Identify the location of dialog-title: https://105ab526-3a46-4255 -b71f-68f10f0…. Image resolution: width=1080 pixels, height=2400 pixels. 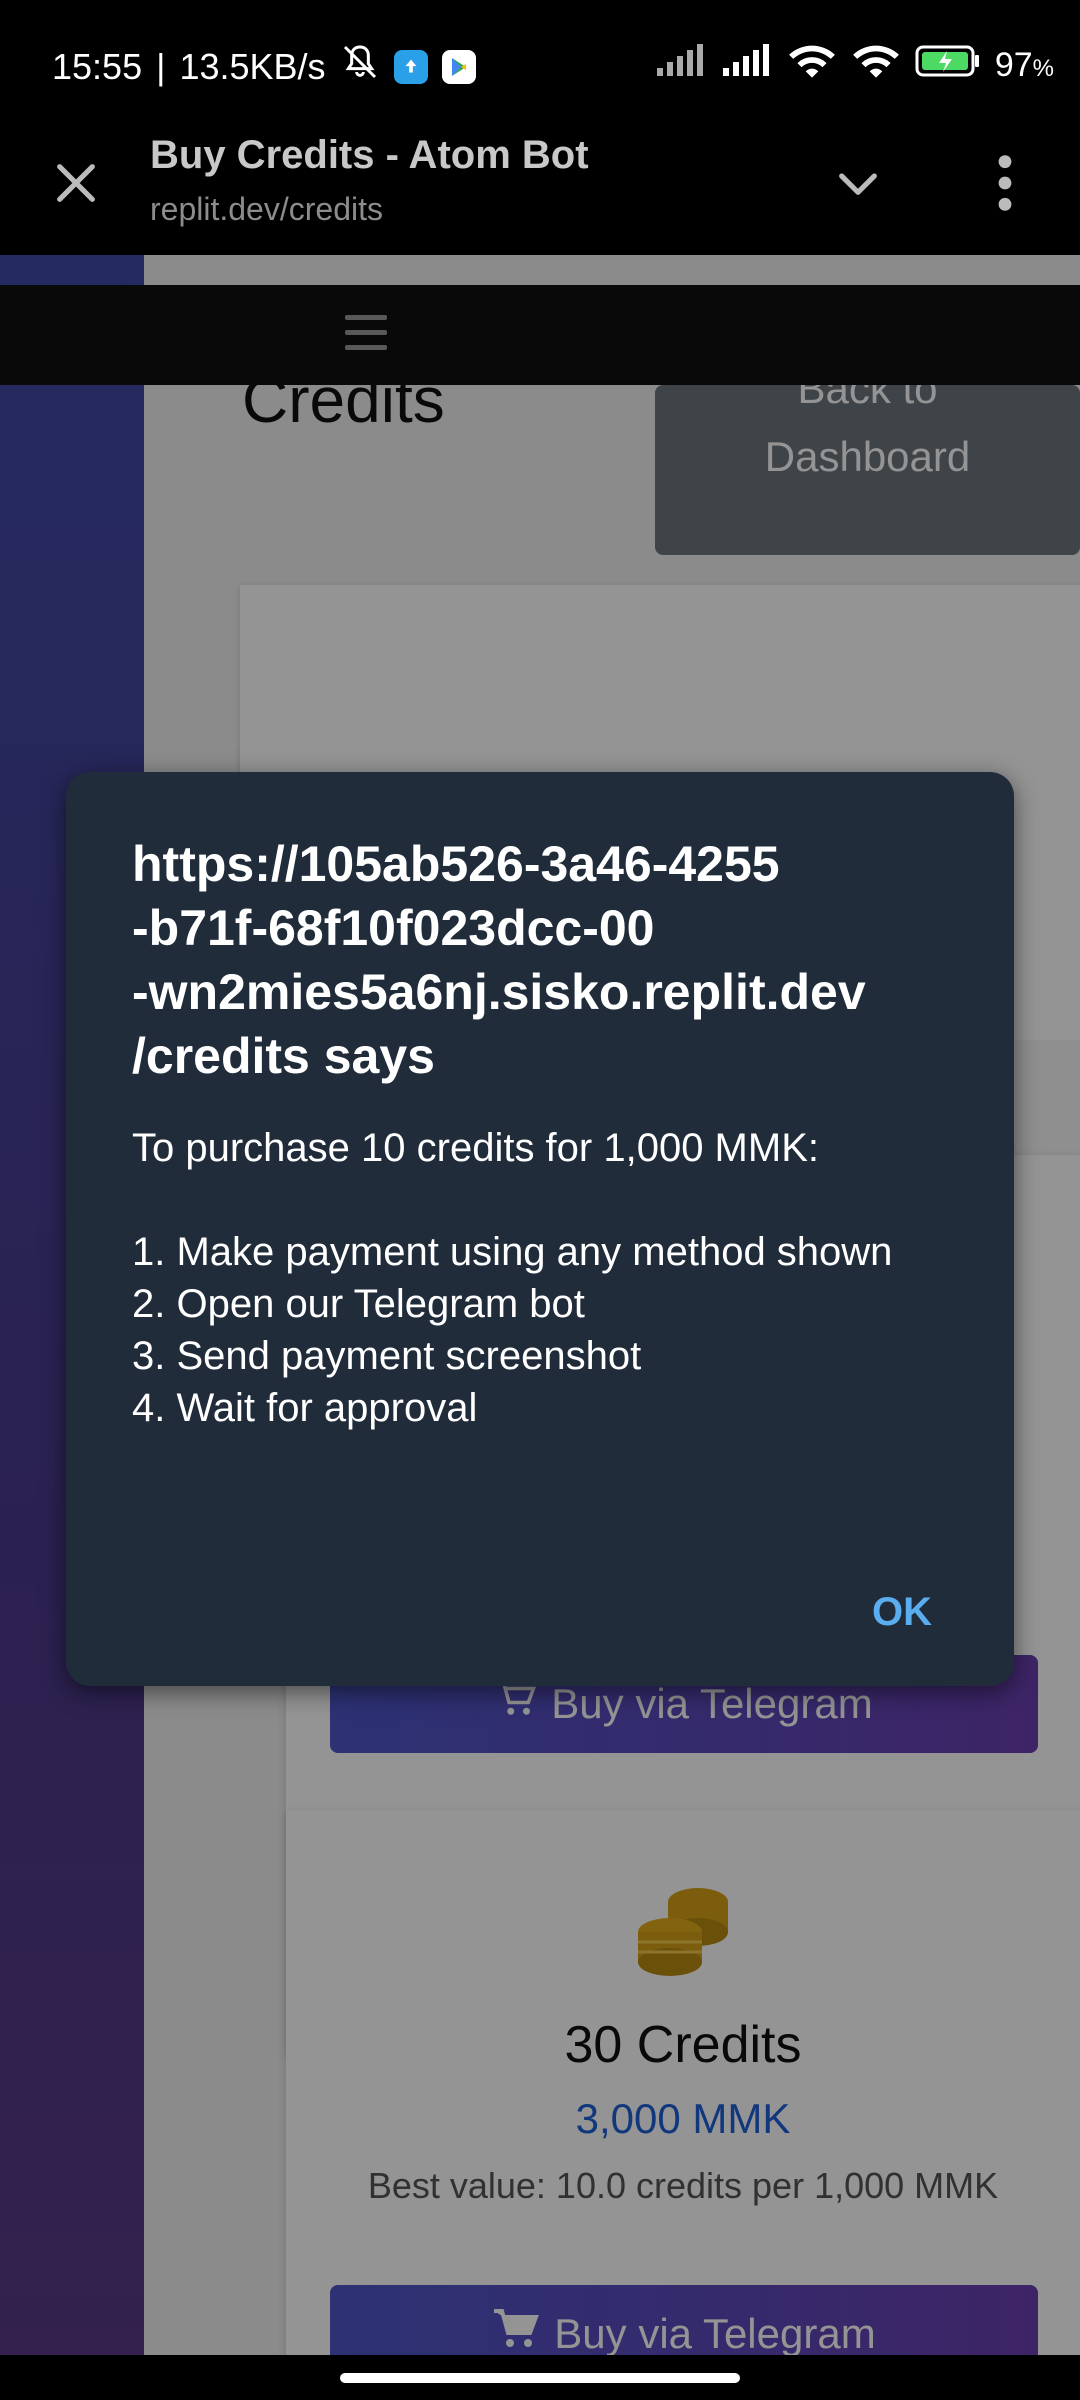
(499, 960).